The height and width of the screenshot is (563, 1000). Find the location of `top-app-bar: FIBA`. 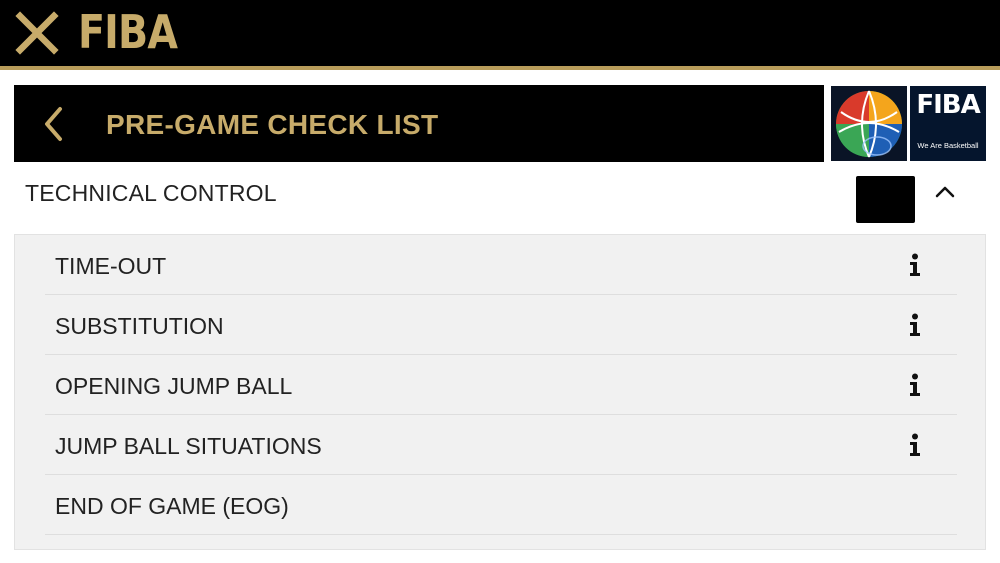

top-app-bar: FIBA is located at coordinates (500, 35).